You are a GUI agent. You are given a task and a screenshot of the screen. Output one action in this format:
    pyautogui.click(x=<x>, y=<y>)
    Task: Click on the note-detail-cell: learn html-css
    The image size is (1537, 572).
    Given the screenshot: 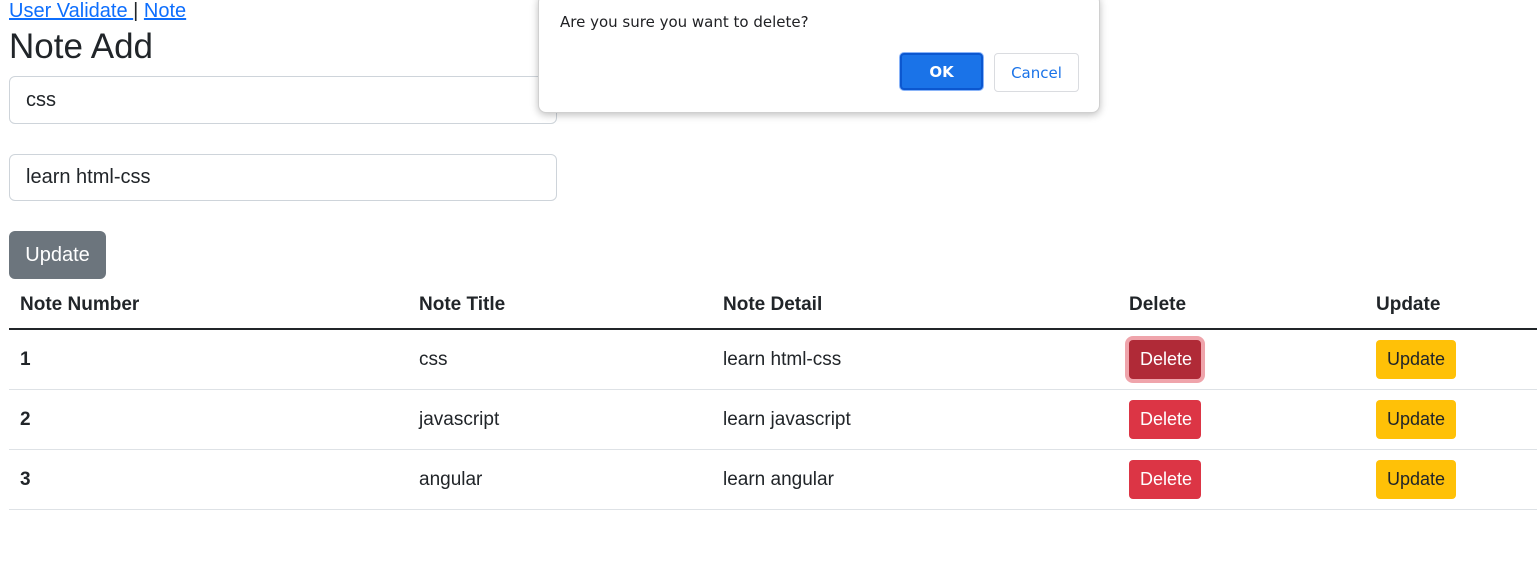 What is the action you would take?
    pyautogui.click(x=915, y=359)
    